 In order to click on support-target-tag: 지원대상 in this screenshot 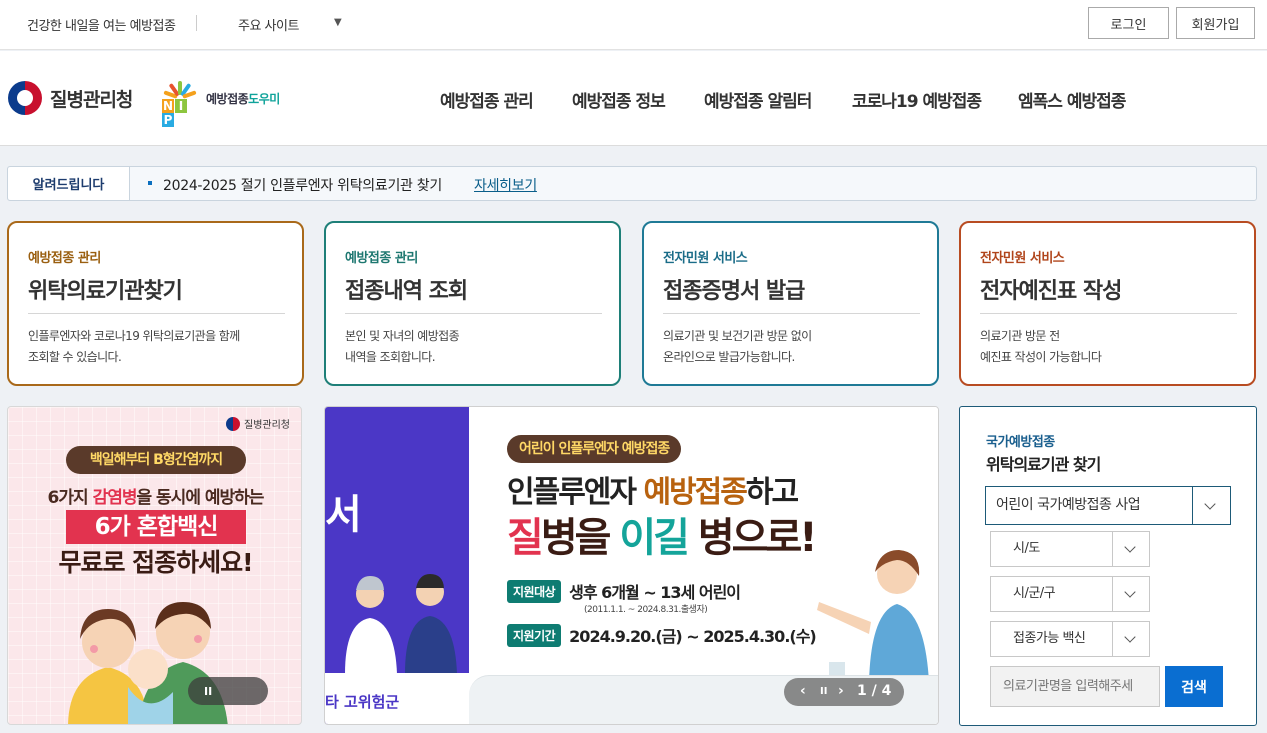, I will do `click(534, 591)`.